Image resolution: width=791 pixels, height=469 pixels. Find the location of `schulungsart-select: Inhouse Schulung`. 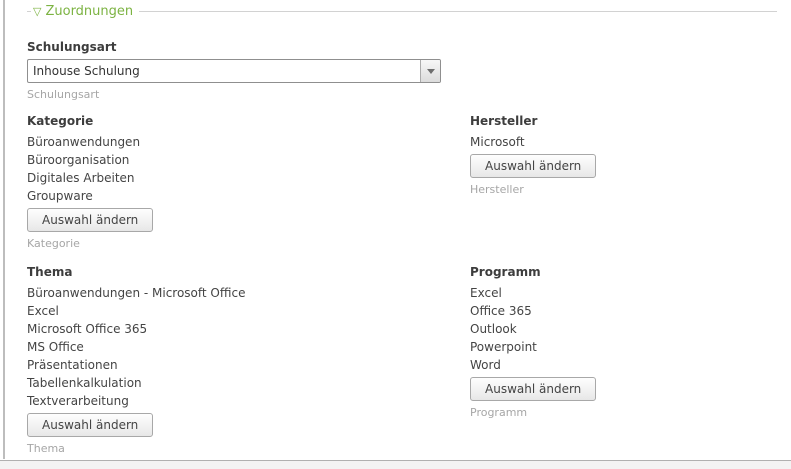

schulungsart-select: Inhouse Schulung is located at coordinates (234, 71).